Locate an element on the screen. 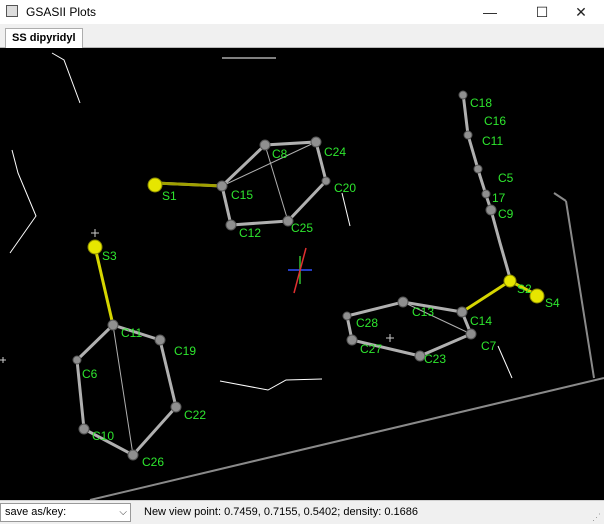 The height and width of the screenshot is (524, 604). atom-label: S1 is located at coordinates (169, 196).